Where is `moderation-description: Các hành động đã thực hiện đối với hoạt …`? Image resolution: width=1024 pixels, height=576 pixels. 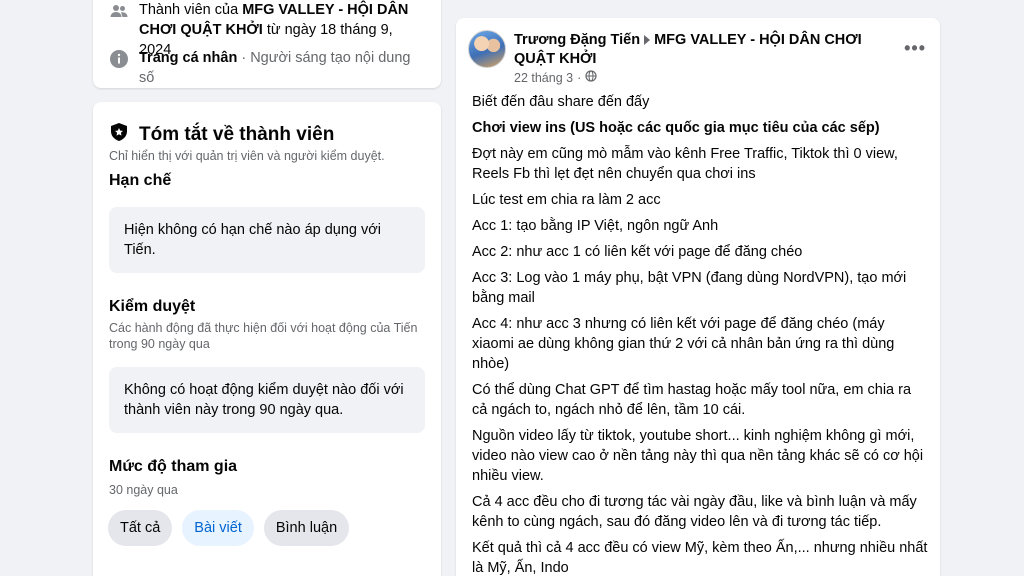 moderation-description: Các hành động đã thực hiện đối với hoạt … is located at coordinates (263, 336).